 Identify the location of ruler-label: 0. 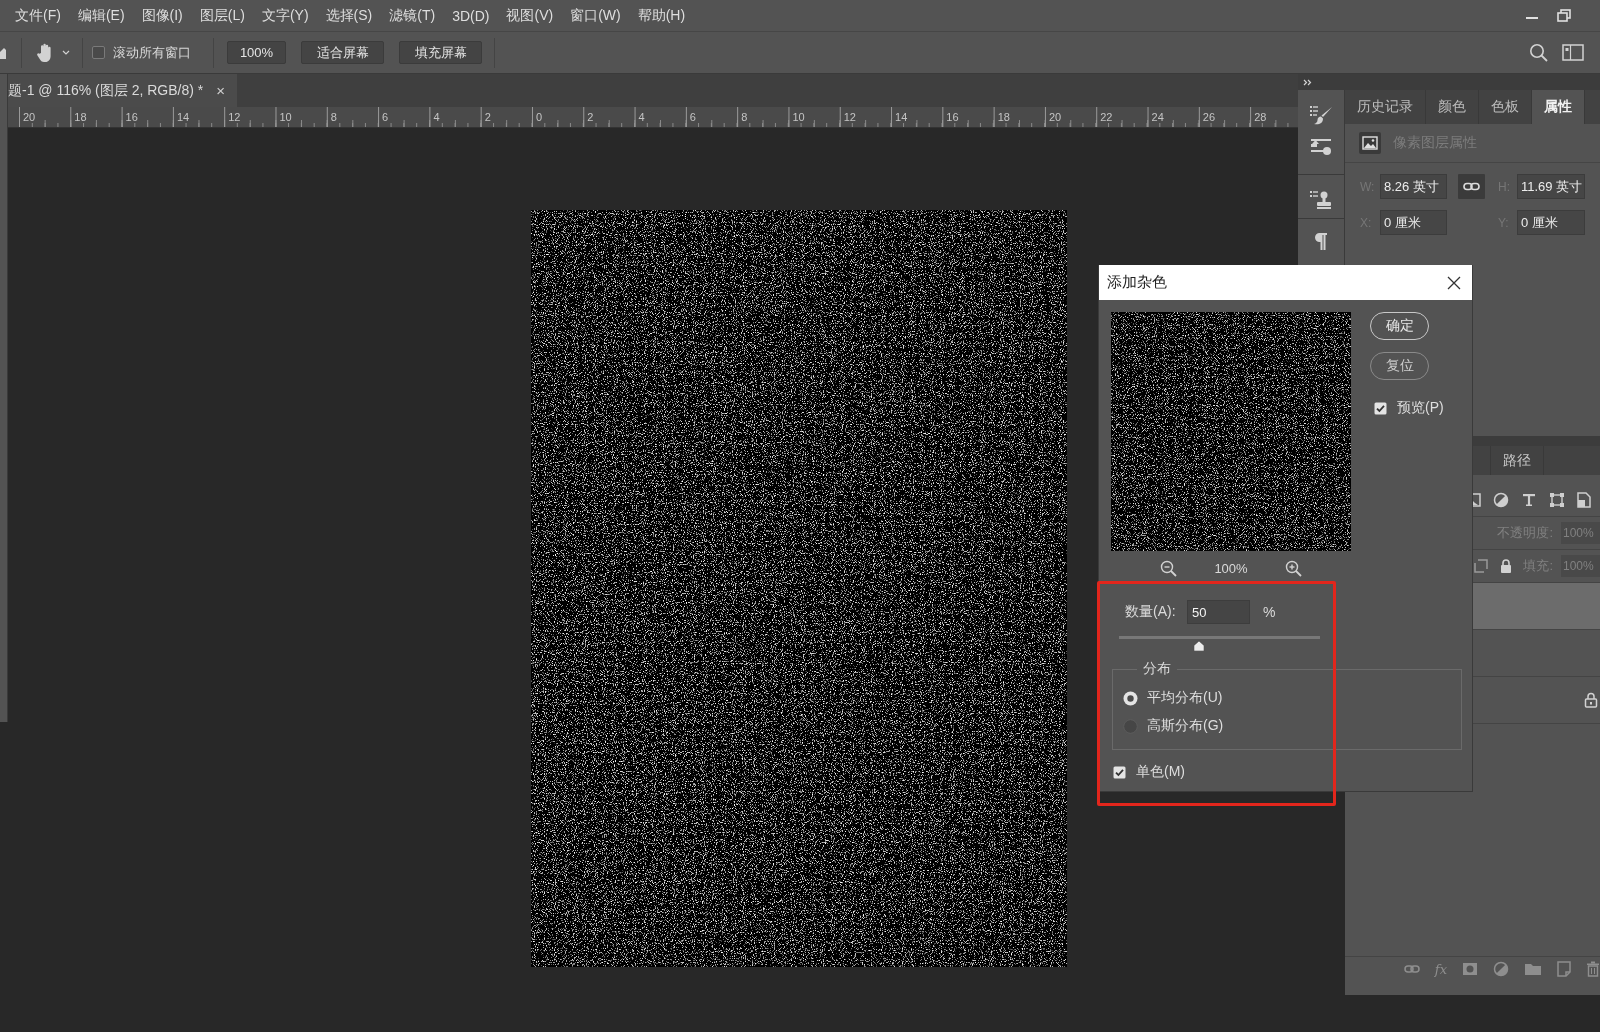
(539, 117).